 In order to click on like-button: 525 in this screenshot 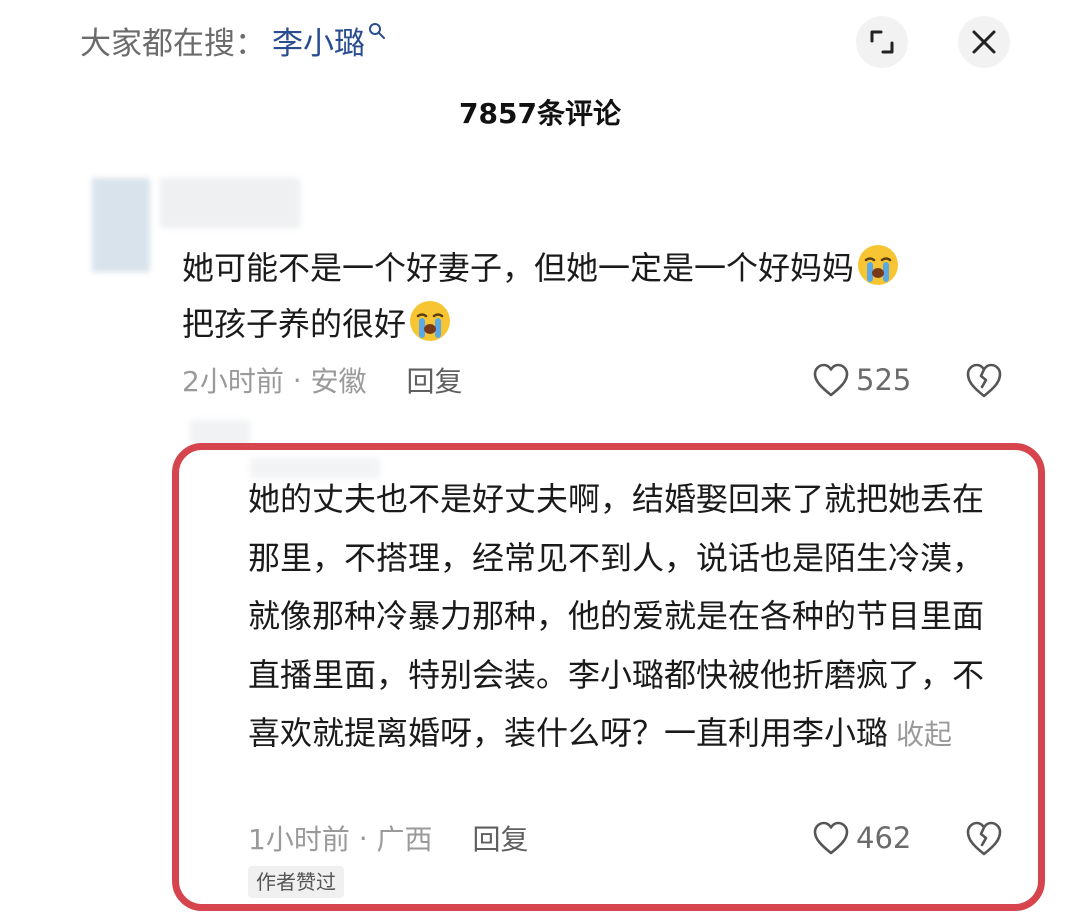, I will do `click(861, 380)`.